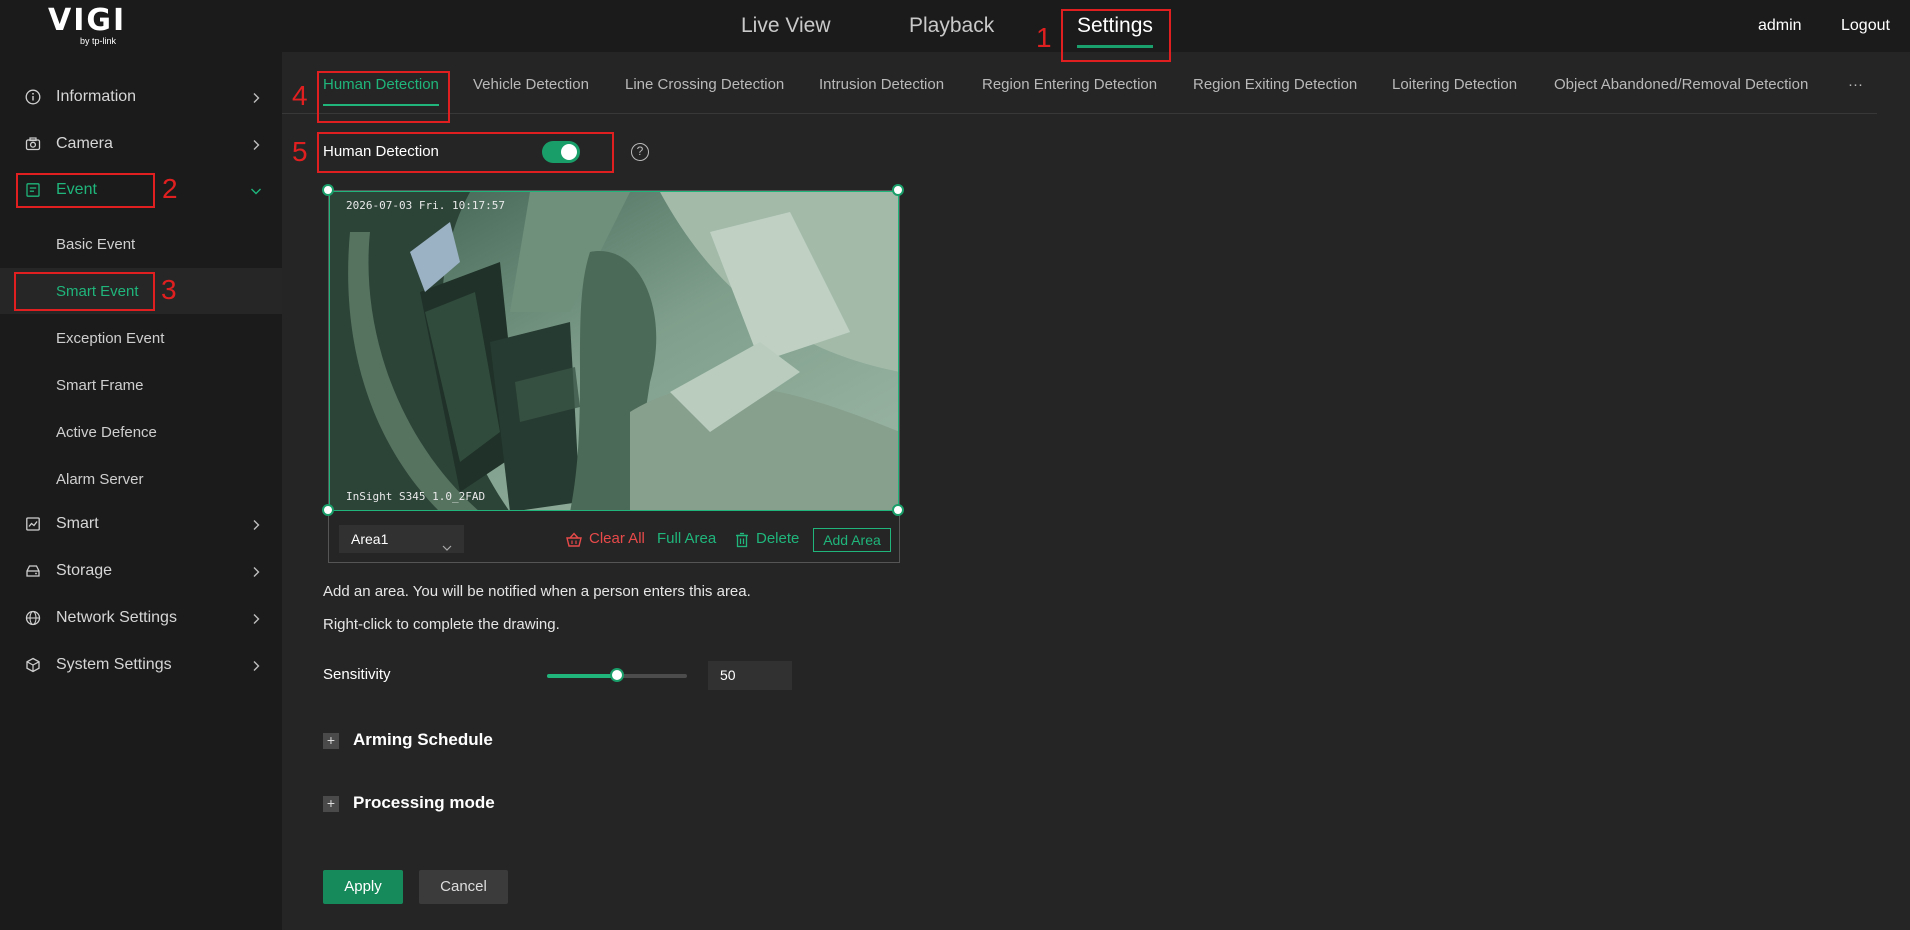 Image resolution: width=1910 pixels, height=930 pixels. What do you see at coordinates (381, 151) in the screenshot?
I see `human-detection-label: Human Detection` at bounding box center [381, 151].